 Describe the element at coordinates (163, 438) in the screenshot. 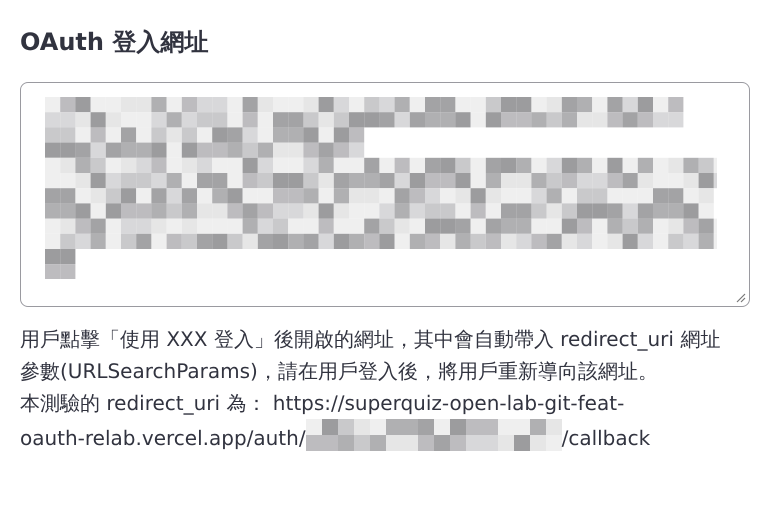

I see `url-text: oauth-relab.vercel.app/auth/` at that location.